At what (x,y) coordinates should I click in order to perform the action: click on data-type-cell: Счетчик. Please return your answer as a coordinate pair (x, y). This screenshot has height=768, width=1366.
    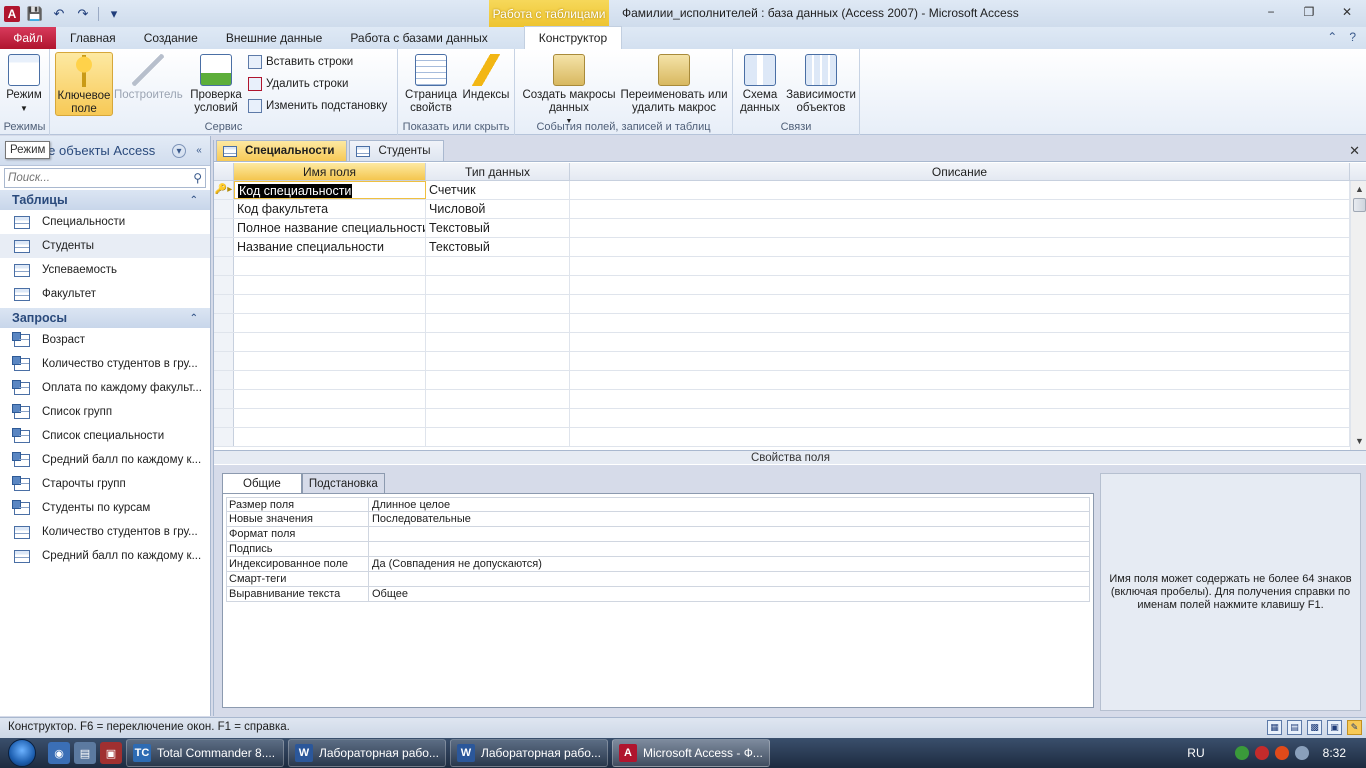
    Looking at the image, I should click on (498, 190).